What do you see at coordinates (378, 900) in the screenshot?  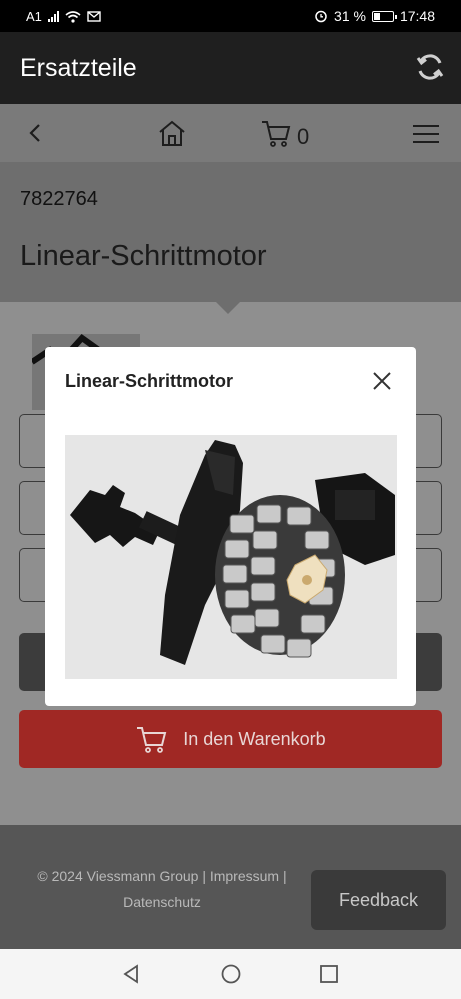 I see `feedback-button: Feedback` at bounding box center [378, 900].